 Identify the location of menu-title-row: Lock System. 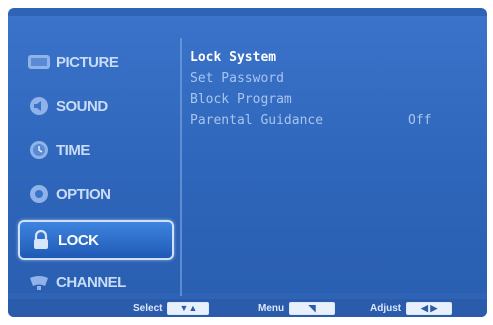
(330, 60).